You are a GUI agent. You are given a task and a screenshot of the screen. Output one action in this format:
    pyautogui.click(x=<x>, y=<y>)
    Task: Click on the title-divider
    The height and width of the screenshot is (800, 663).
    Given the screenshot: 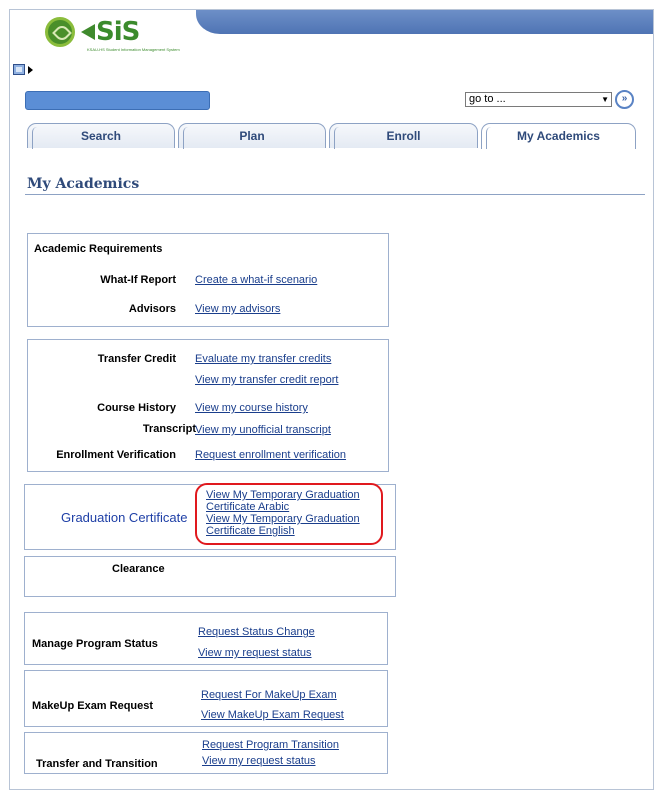 What is the action you would take?
    pyautogui.click(x=335, y=194)
    